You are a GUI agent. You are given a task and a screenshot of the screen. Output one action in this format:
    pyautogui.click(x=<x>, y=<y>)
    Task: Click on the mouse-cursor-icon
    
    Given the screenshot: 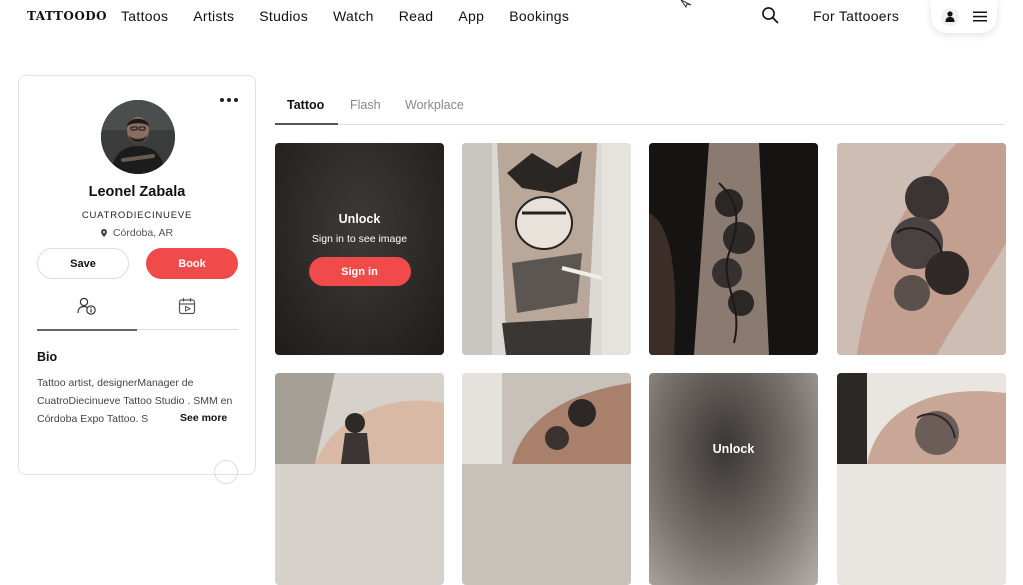 What is the action you would take?
    pyautogui.click(x=686, y=4)
    